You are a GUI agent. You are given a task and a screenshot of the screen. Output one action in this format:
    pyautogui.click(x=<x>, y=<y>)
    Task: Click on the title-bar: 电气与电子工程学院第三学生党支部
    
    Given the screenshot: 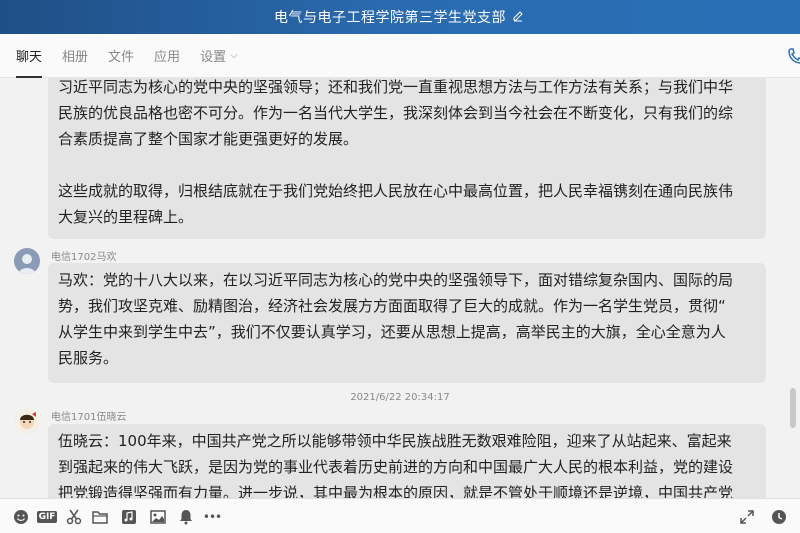 What is the action you would take?
    pyautogui.click(x=400, y=17)
    